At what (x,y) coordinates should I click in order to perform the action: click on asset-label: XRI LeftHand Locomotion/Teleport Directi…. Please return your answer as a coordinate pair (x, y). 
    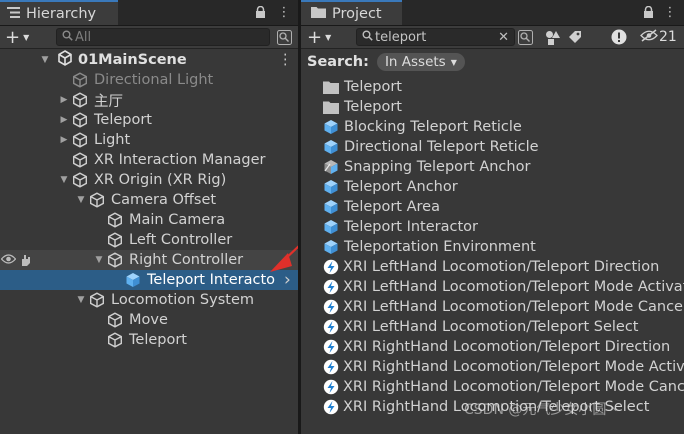
    Looking at the image, I should click on (501, 267).